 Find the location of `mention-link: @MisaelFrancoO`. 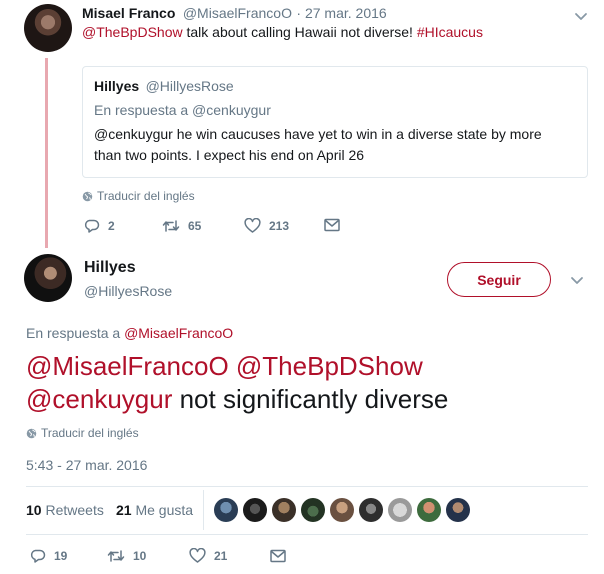

mention-link: @MisaelFrancoO is located at coordinates (127, 366).